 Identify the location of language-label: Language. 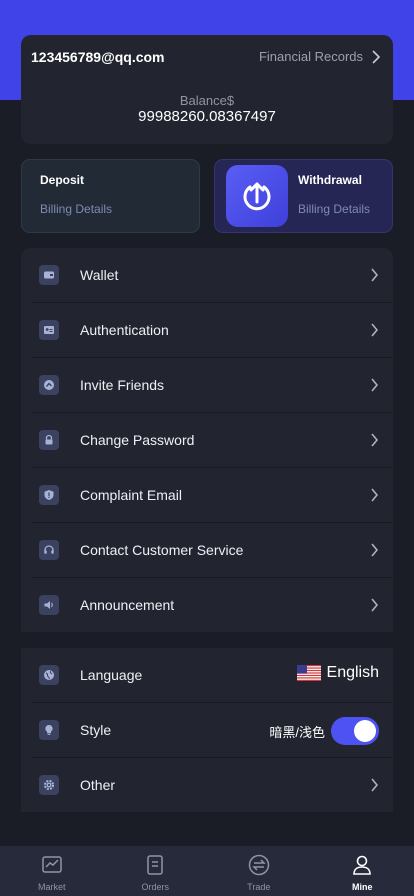
(111, 675).